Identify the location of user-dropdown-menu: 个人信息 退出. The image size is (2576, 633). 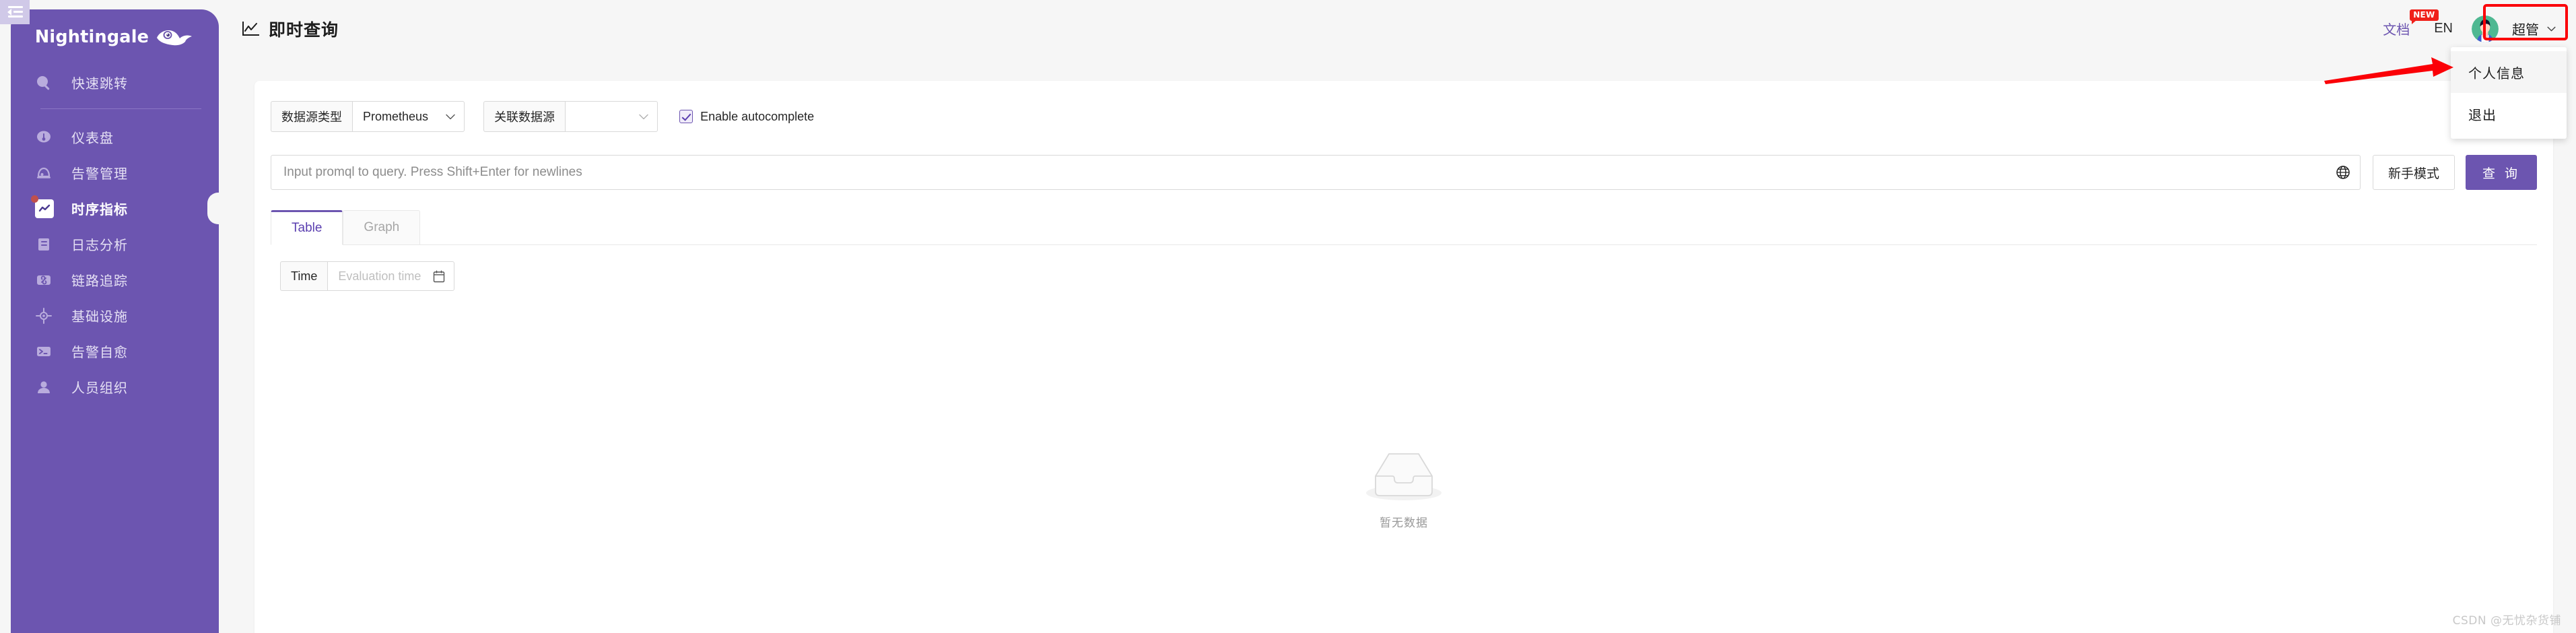
(2509, 93).